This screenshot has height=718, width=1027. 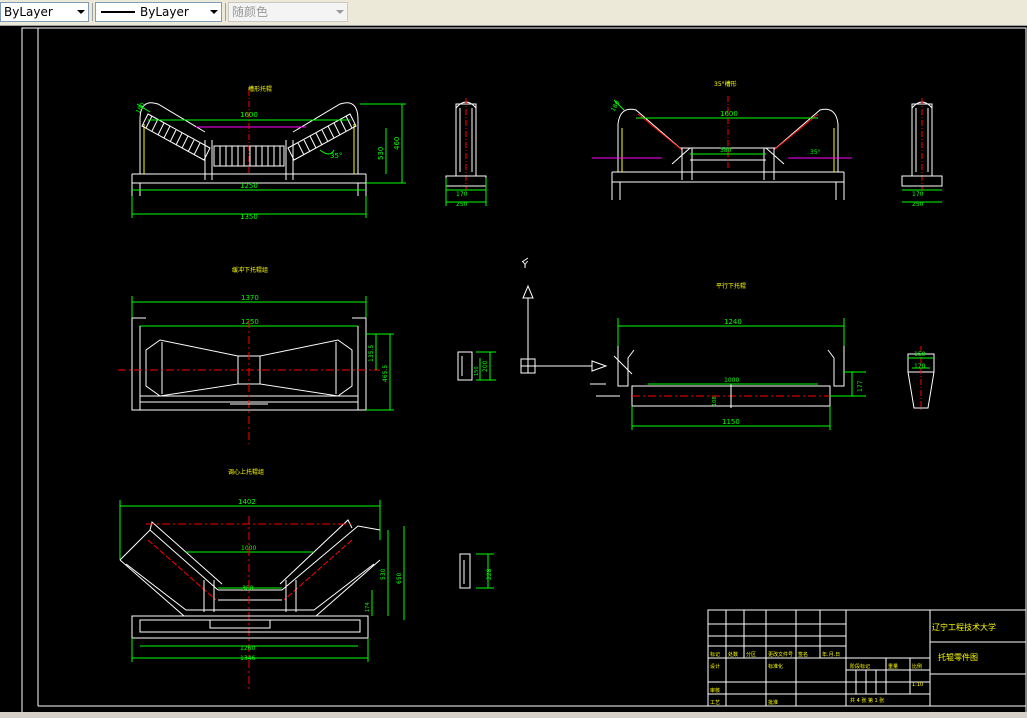 I want to click on svg-text: 标准化, so click(x=775, y=666).